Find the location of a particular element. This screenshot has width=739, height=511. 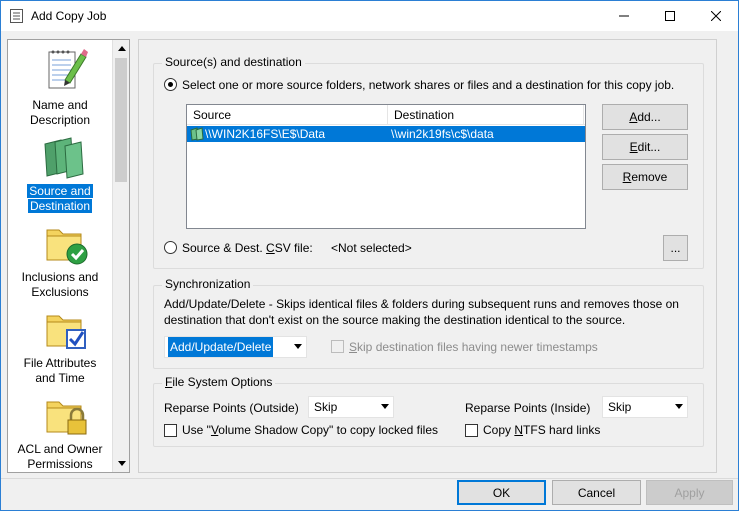

cancel-button: Cancel is located at coordinates (596, 492).